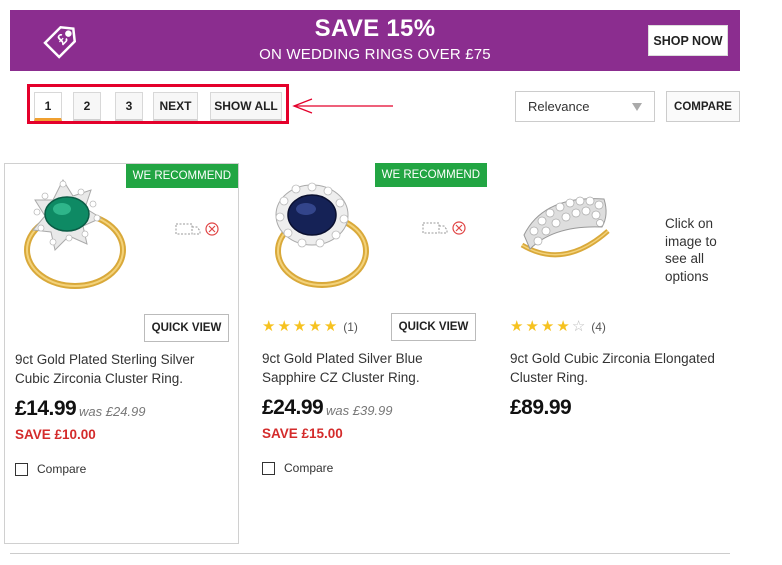 The image size is (782, 565). Describe the element at coordinates (541, 407) in the screenshot. I see `product-price: £89.99` at that location.